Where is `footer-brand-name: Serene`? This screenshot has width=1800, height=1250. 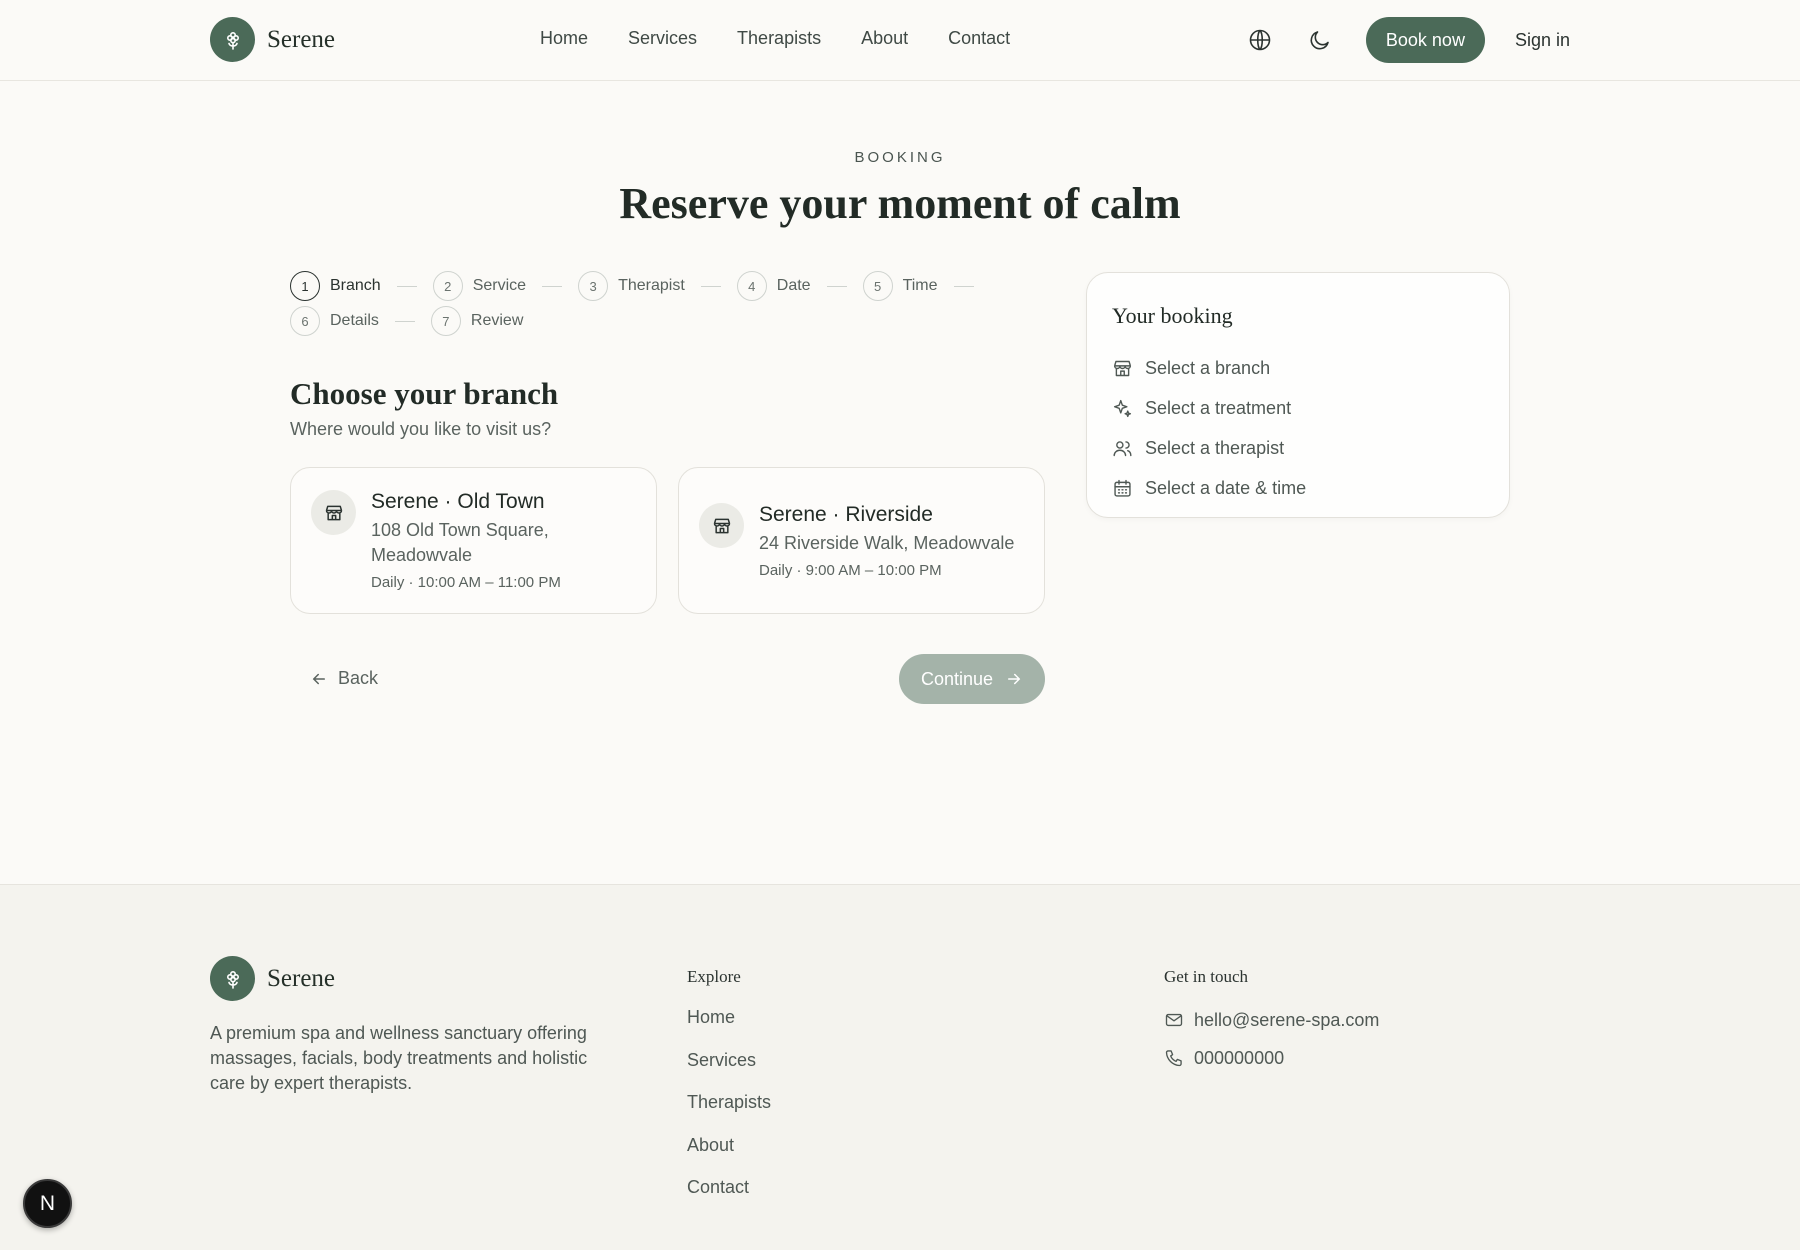
footer-brand-name: Serene is located at coordinates (301, 978).